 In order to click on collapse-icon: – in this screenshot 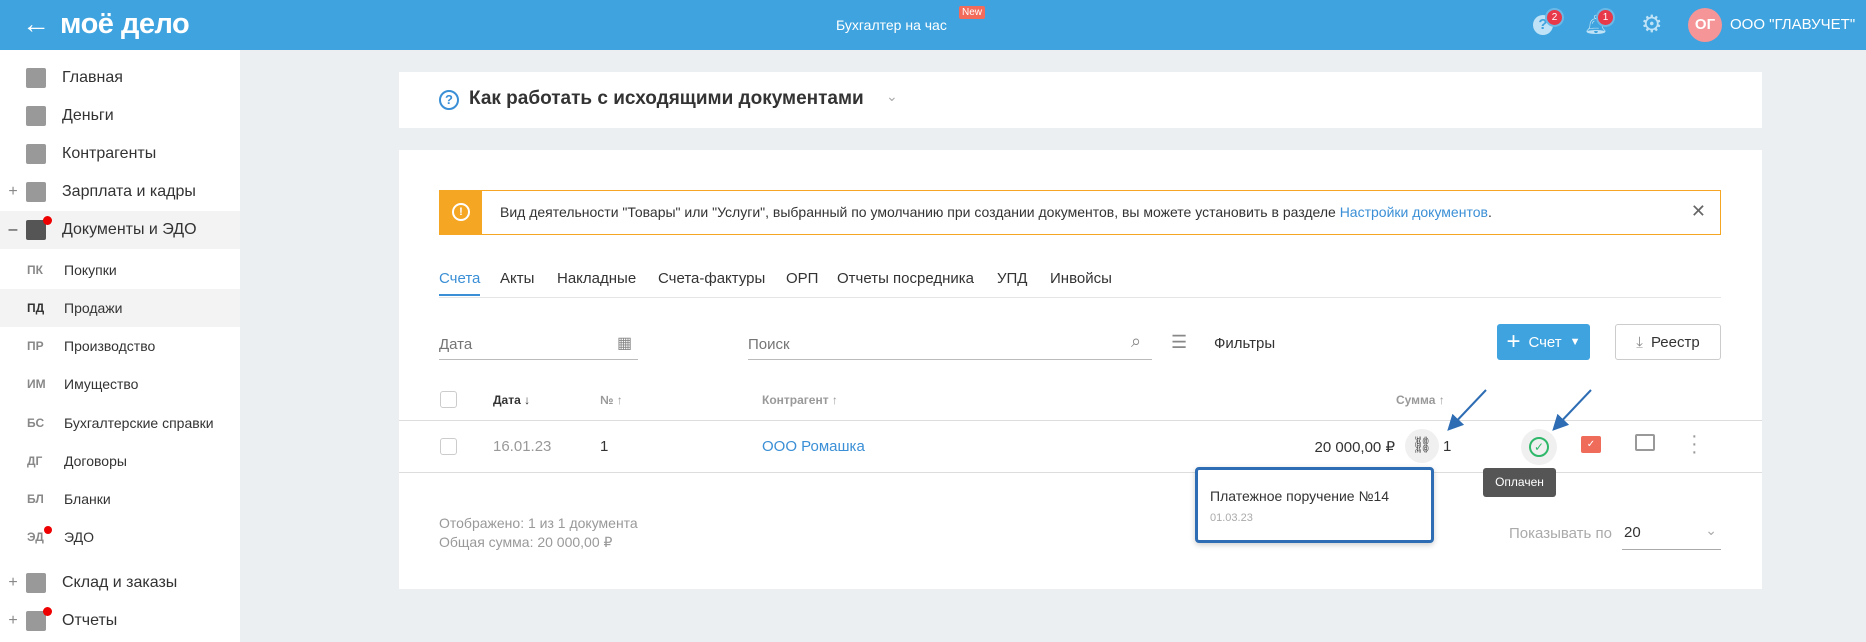, I will do `click(13, 230)`.